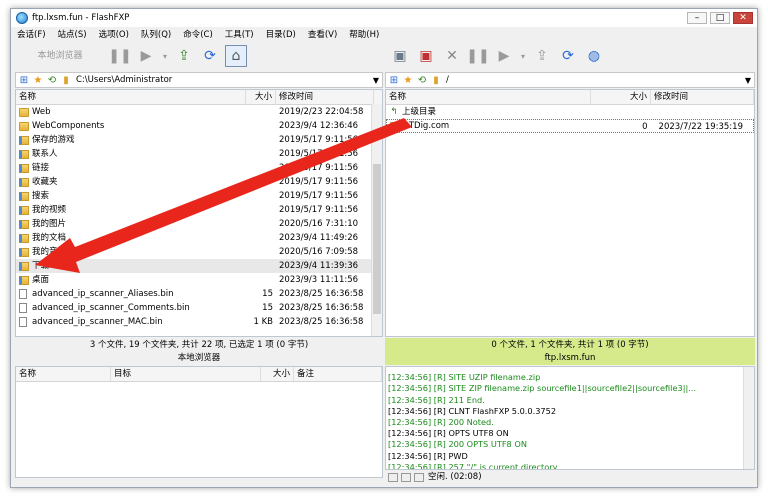 The image size is (768, 500). Describe the element at coordinates (198, 34) in the screenshot. I see `menu-commands: 命令(C)` at that location.